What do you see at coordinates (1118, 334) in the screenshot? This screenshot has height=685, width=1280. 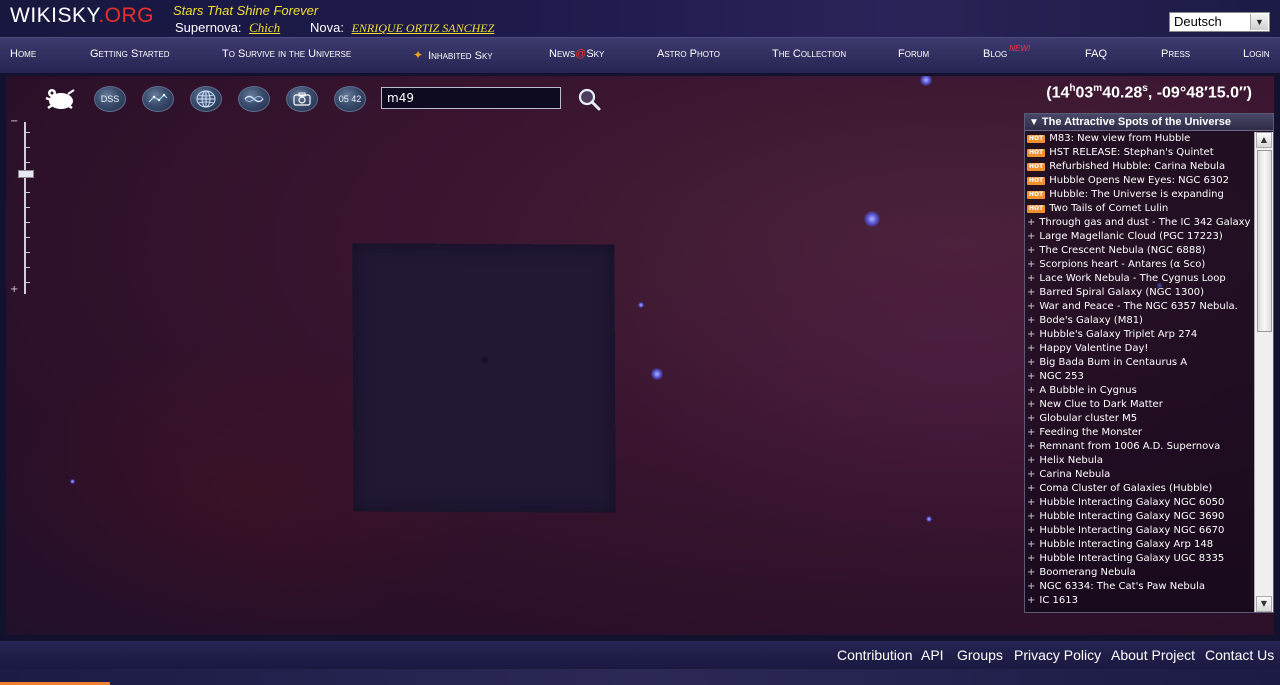 I see `spot-label: Hubble's Galaxy Triplet Arp 274` at bounding box center [1118, 334].